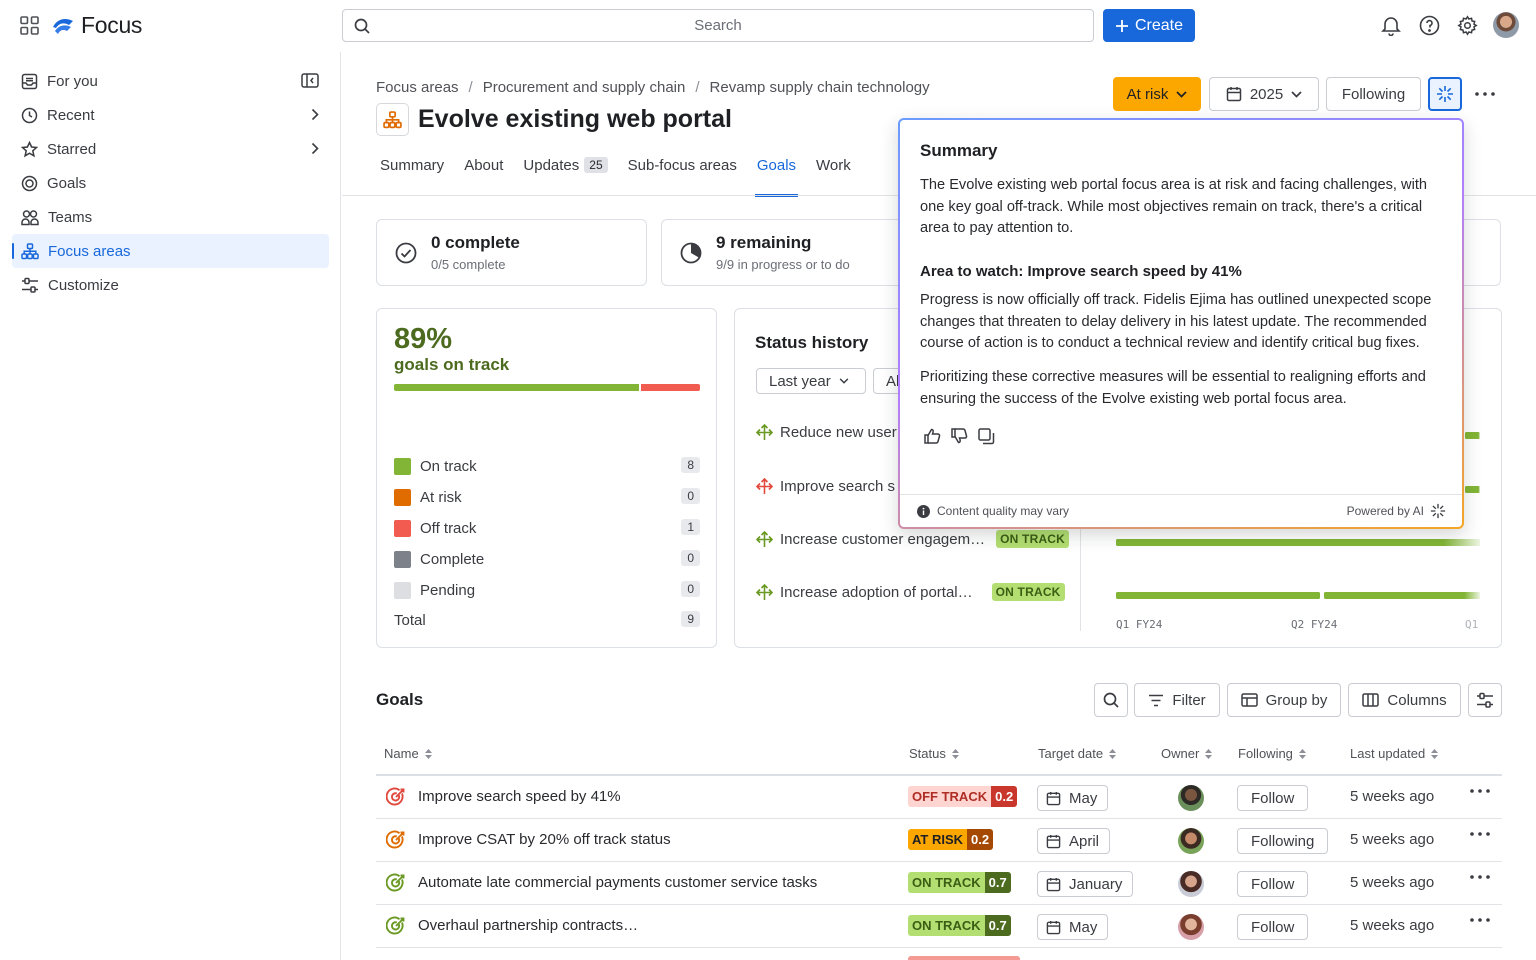 This screenshot has width=1536, height=960. What do you see at coordinates (400, 699) in the screenshot?
I see `goals-section-title: Goals` at bounding box center [400, 699].